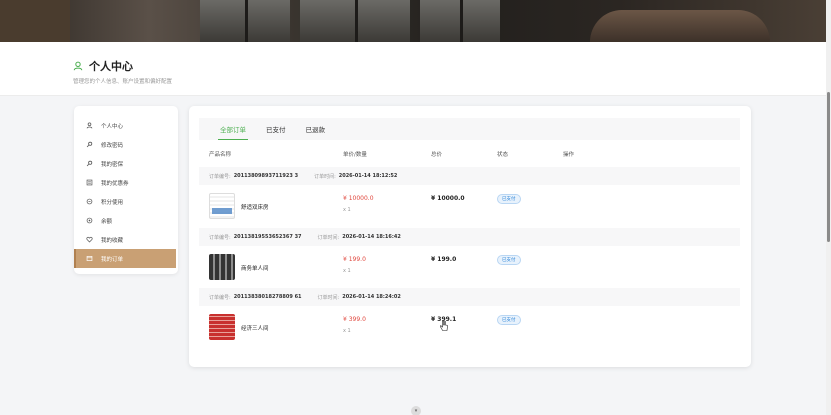 This screenshot has width=831, height=415. I want to click on column-header-status: 状态, so click(503, 155).